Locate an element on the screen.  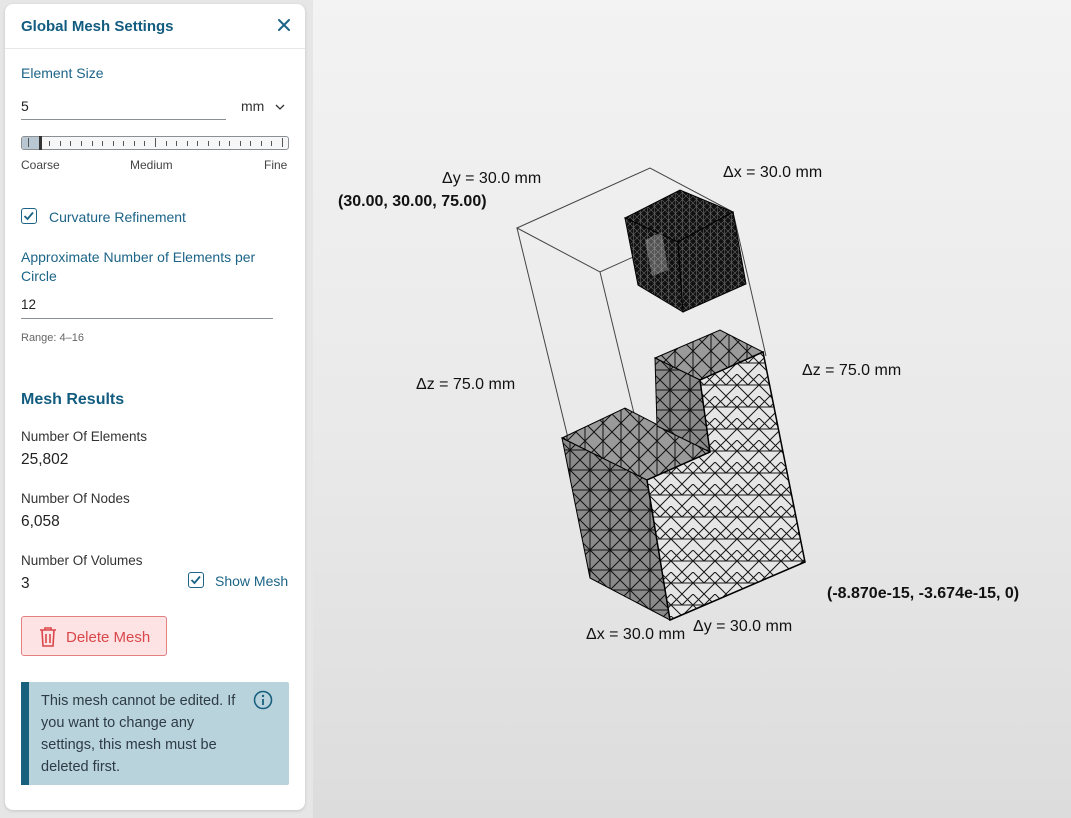
mesh-results-title: Mesh Results is located at coordinates (73, 399).